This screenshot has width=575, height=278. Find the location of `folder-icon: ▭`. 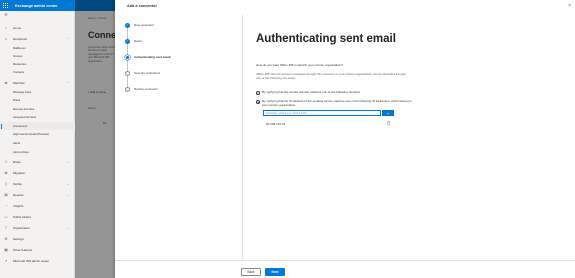

folder-icon: ▭ is located at coordinates (6, 217).